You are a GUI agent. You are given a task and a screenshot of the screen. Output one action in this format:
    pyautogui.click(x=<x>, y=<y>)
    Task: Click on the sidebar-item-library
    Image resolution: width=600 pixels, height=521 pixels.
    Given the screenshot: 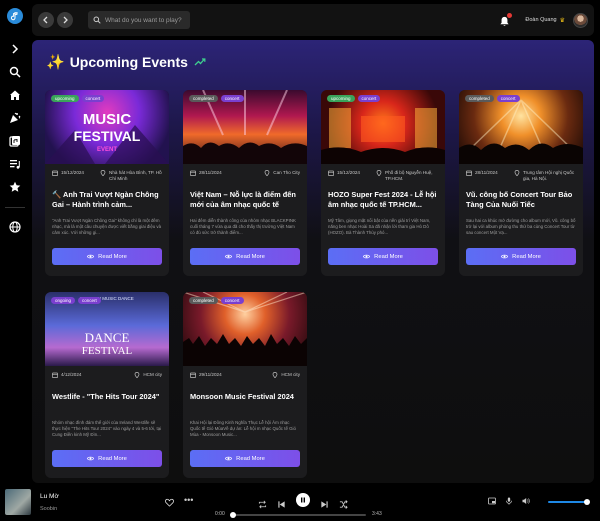 What is the action you would take?
    pyautogui.click(x=15, y=141)
    